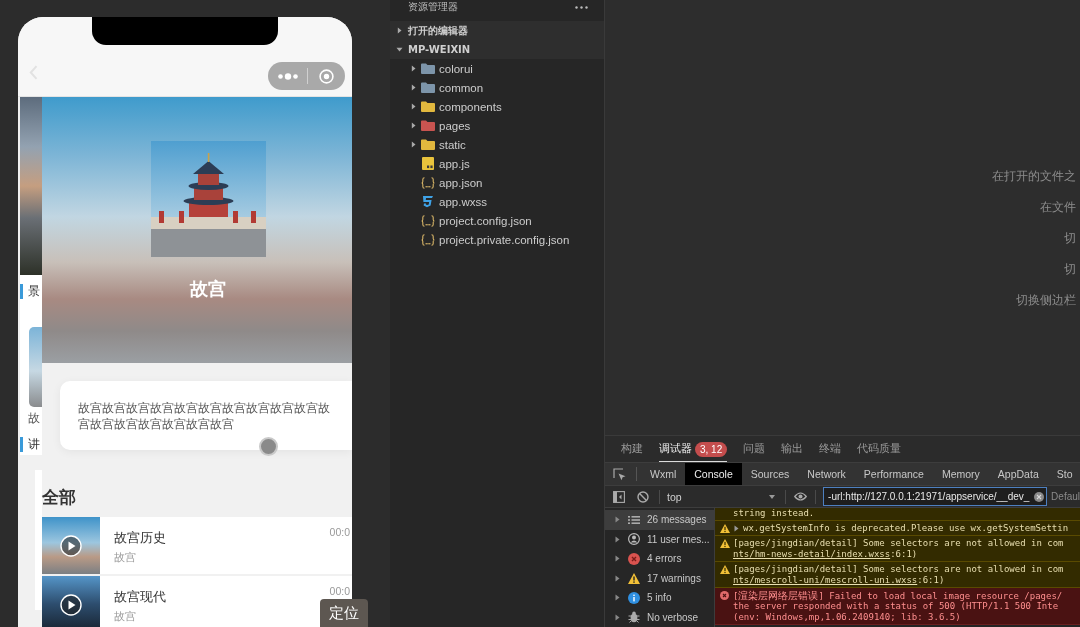  What do you see at coordinates (825, 580) in the screenshot?
I see `file-link: nts/mescroll-uni/mescroll-uni.wxss` at bounding box center [825, 580].